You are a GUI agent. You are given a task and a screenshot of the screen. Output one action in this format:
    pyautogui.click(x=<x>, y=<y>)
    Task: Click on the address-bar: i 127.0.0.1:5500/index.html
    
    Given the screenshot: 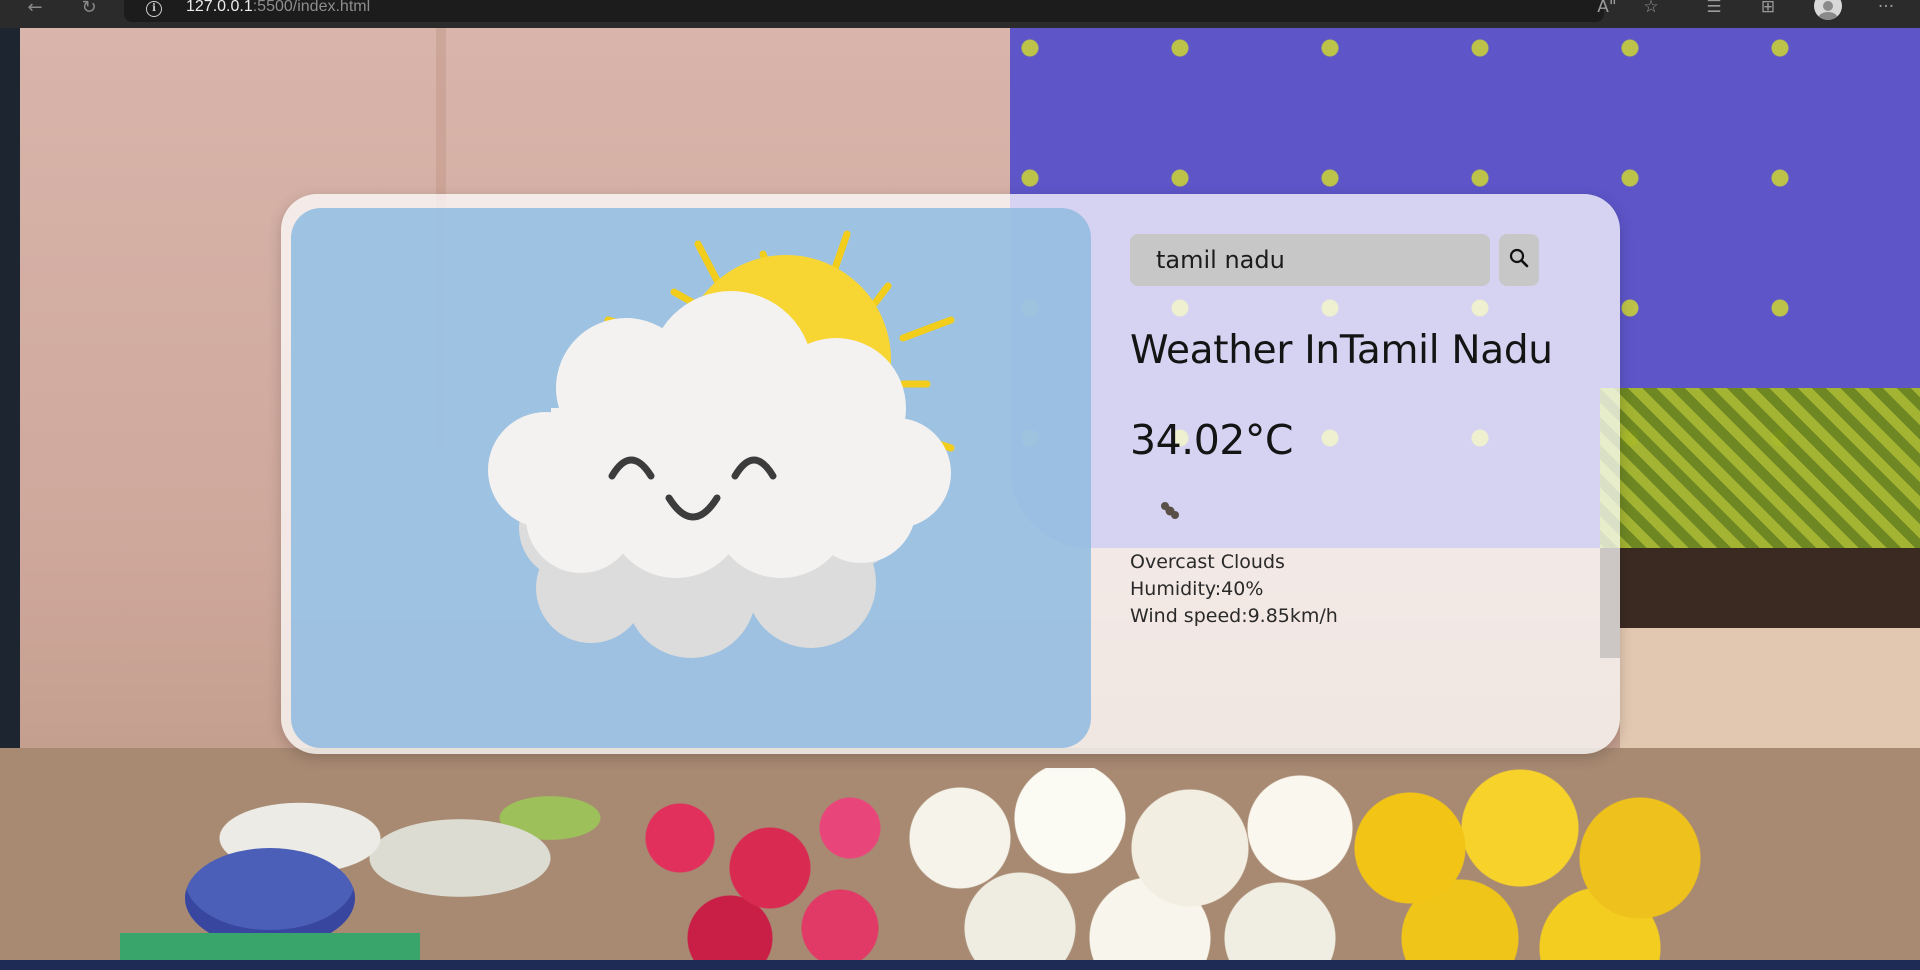 What is the action you would take?
    pyautogui.click(x=864, y=11)
    